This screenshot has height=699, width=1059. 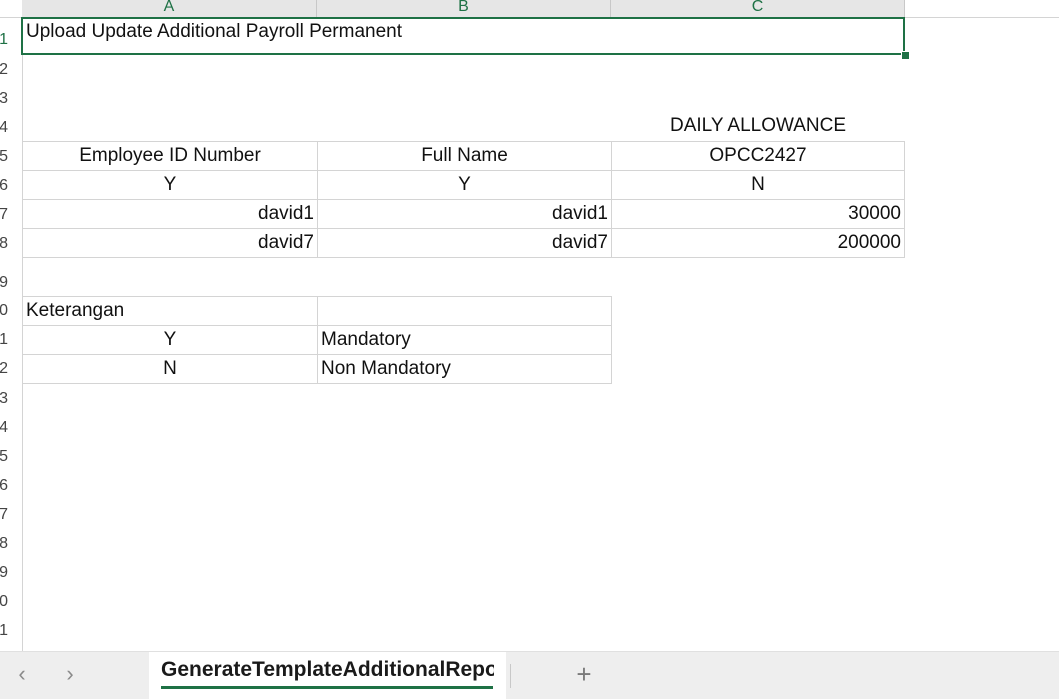 What do you see at coordinates (11, 244) in the screenshot?
I see `row-header-8: 8` at bounding box center [11, 244].